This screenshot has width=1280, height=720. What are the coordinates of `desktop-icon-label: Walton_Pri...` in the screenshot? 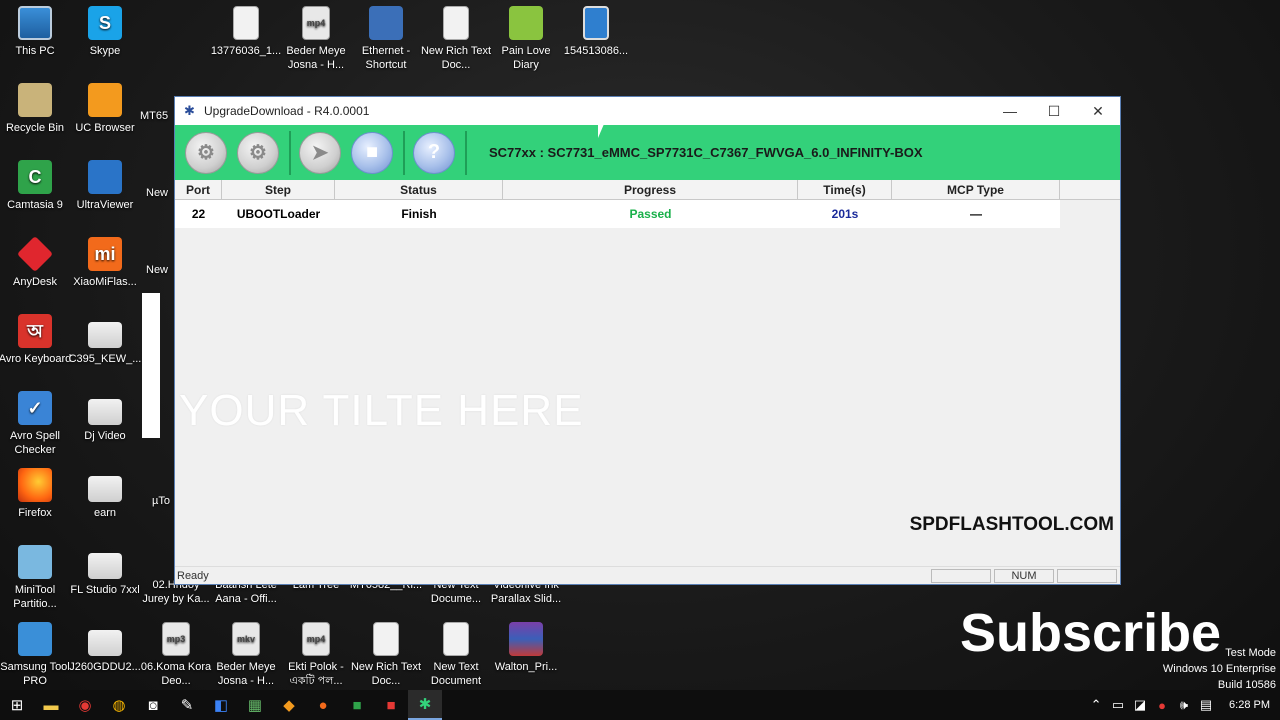 It's located at (526, 667).